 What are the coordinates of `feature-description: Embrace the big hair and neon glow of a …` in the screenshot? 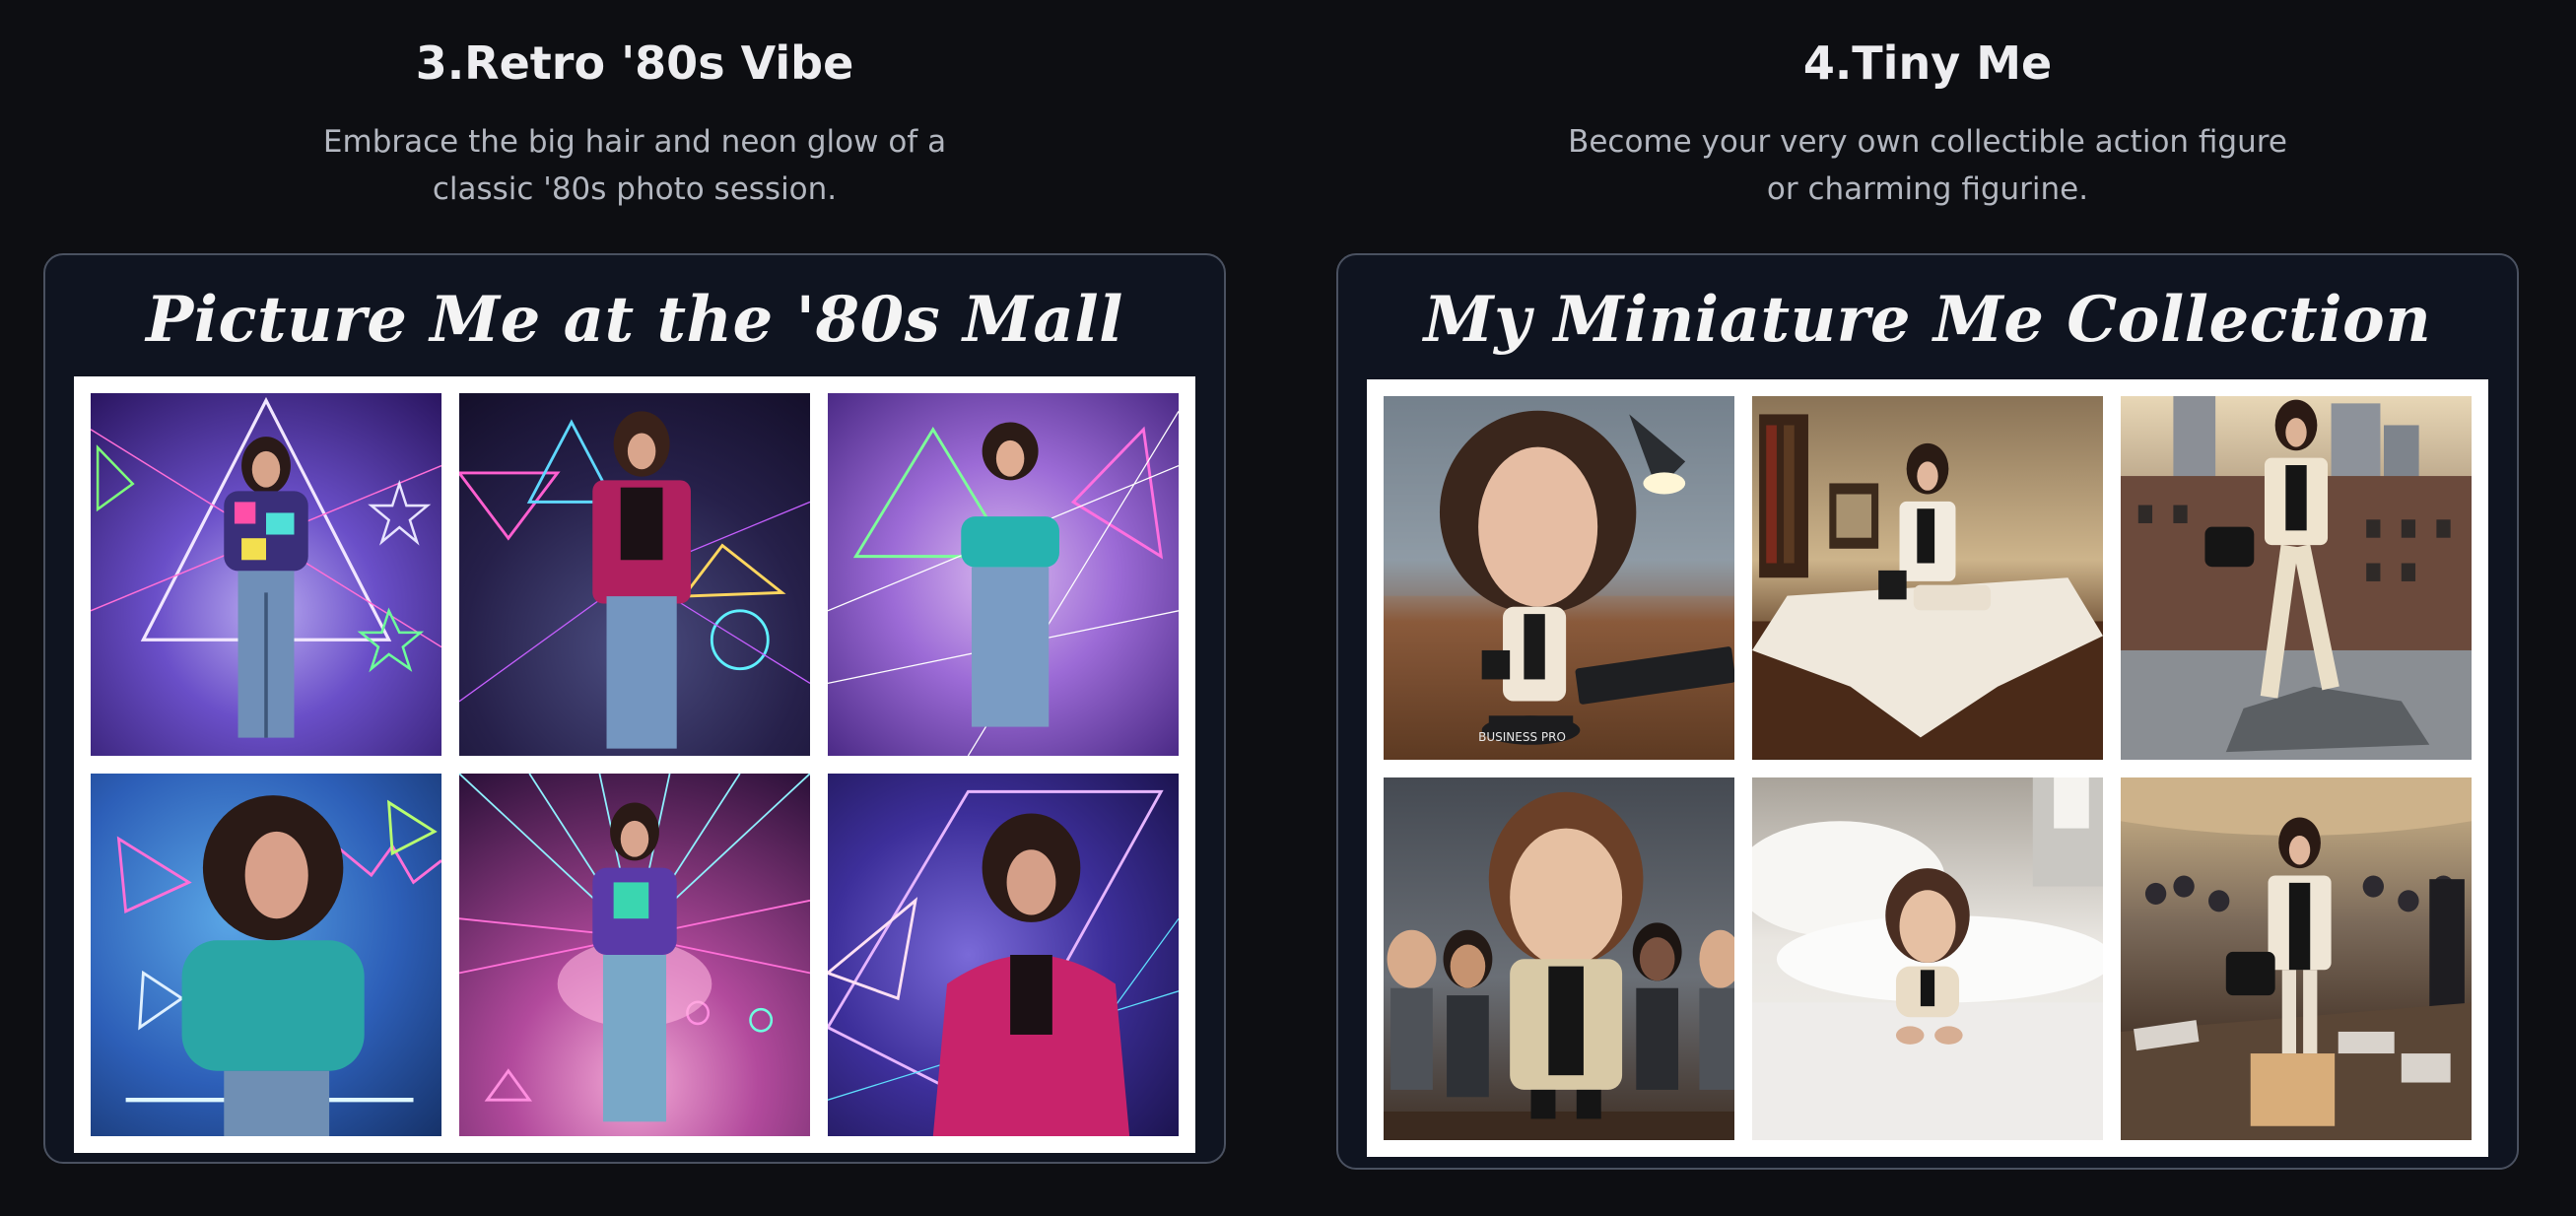 It's located at (634, 165).